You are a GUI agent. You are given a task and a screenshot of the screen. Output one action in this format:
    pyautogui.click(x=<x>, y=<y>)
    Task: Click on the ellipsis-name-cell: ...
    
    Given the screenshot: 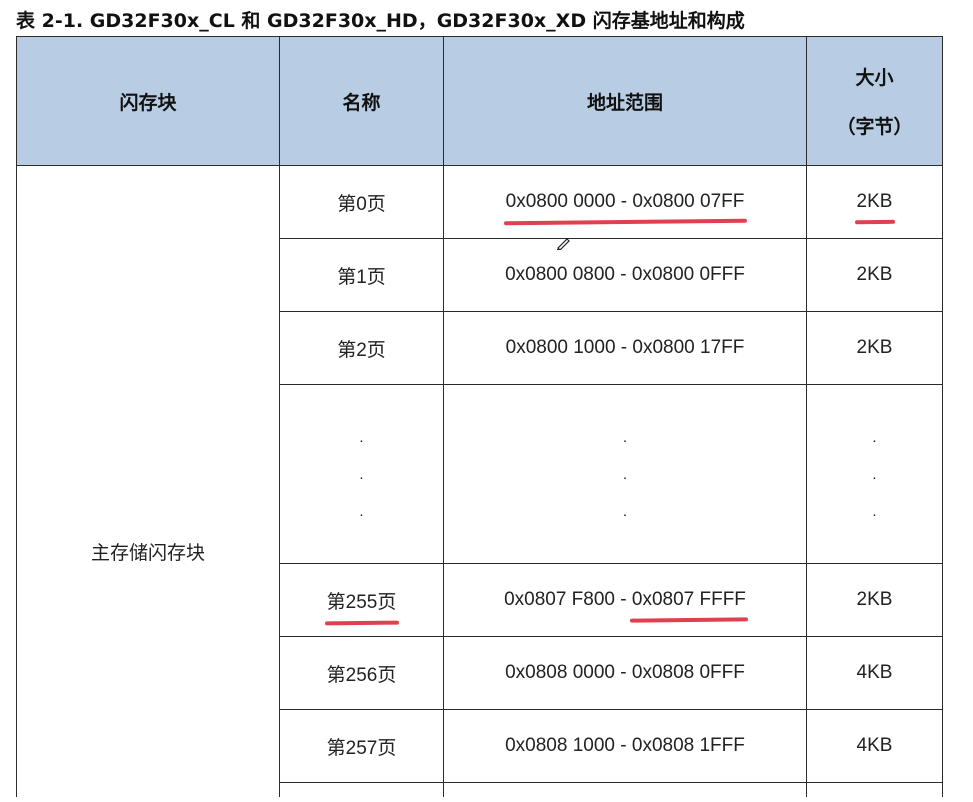 What is the action you would take?
    pyautogui.click(x=361, y=474)
    